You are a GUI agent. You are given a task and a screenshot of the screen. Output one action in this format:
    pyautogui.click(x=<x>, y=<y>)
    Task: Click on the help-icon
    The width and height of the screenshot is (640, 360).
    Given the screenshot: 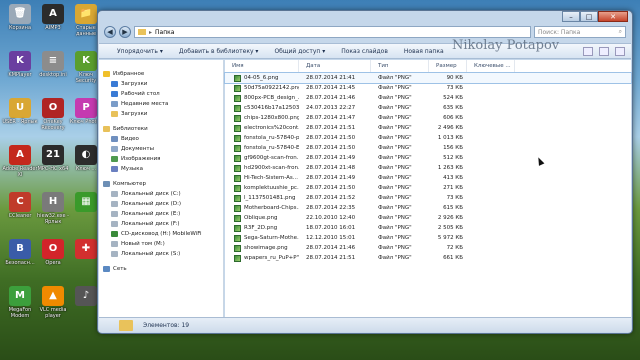 What is the action you would take?
    pyautogui.click(x=620, y=51)
    